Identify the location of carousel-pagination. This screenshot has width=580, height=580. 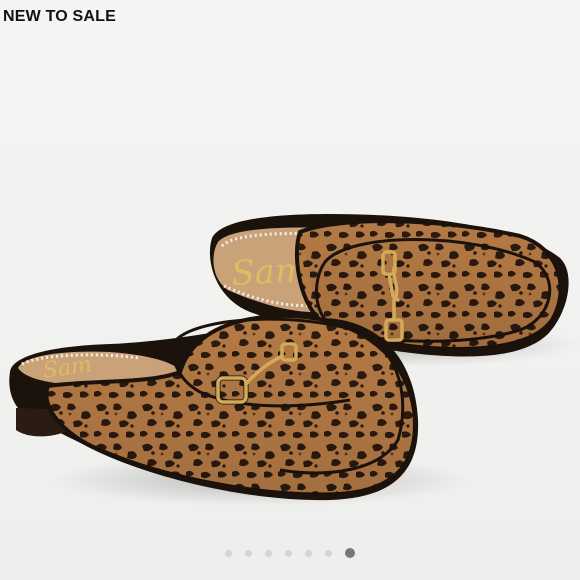
(290, 553).